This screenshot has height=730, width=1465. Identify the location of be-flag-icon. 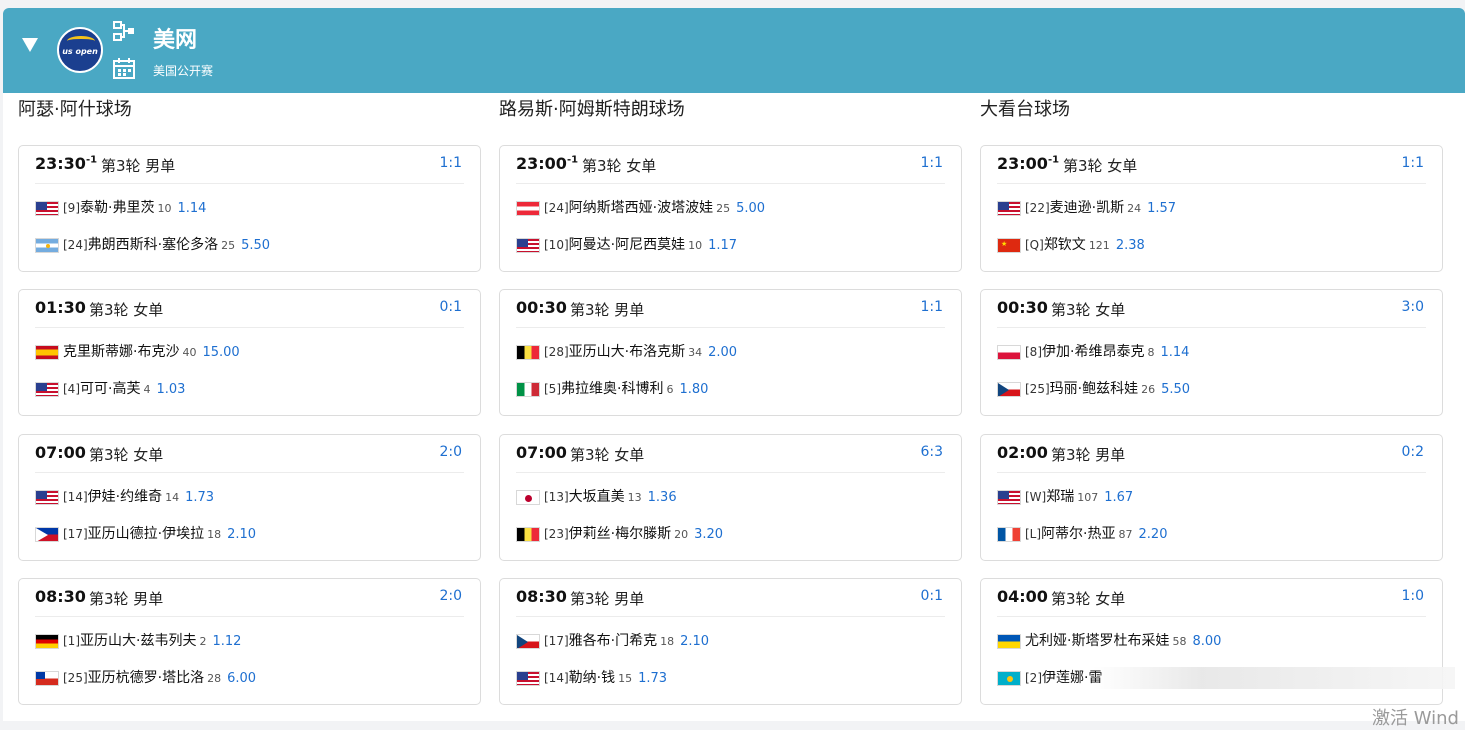
(528, 352).